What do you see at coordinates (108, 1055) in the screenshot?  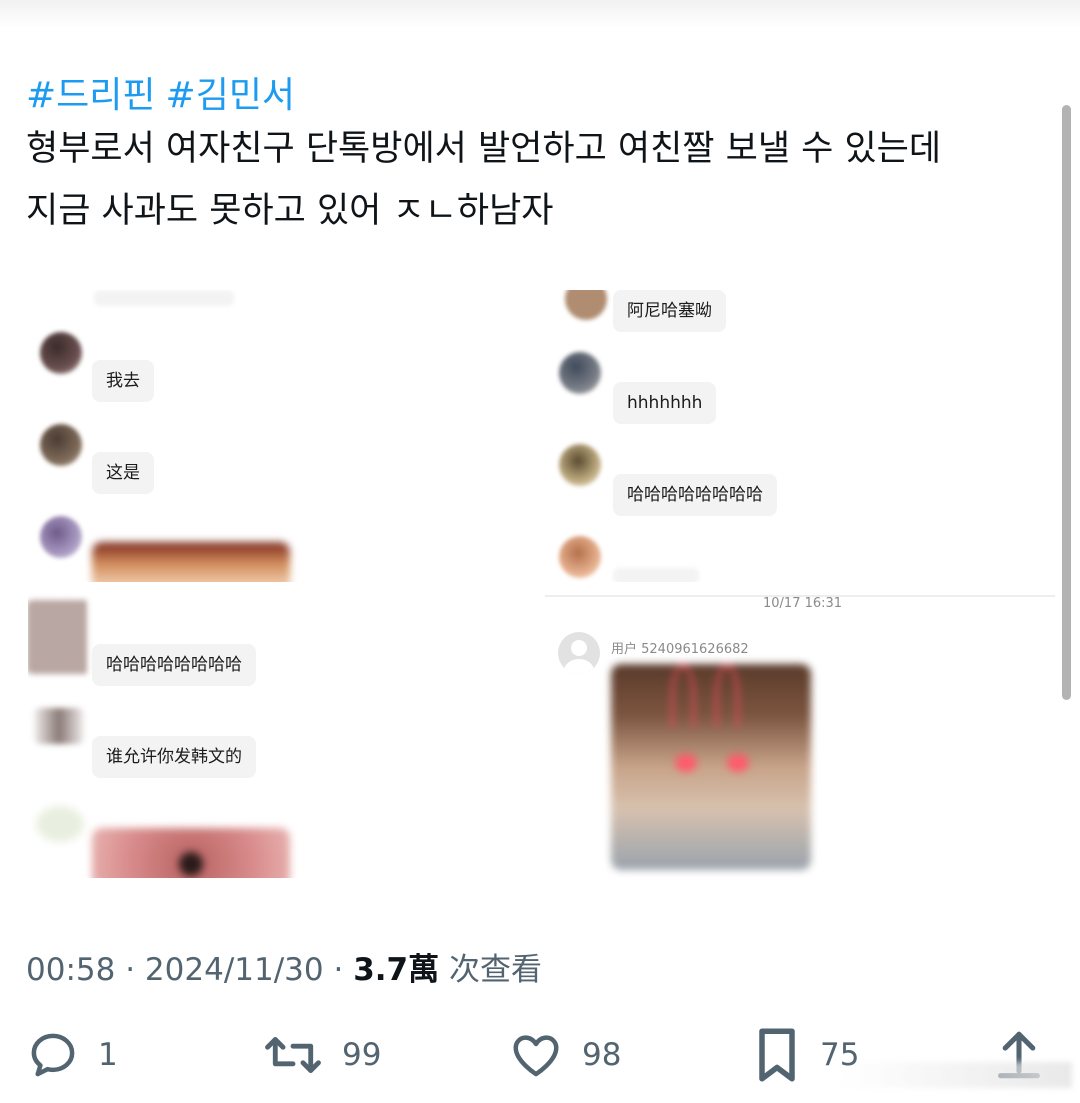 I see `reply-count: 1` at bounding box center [108, 1055].